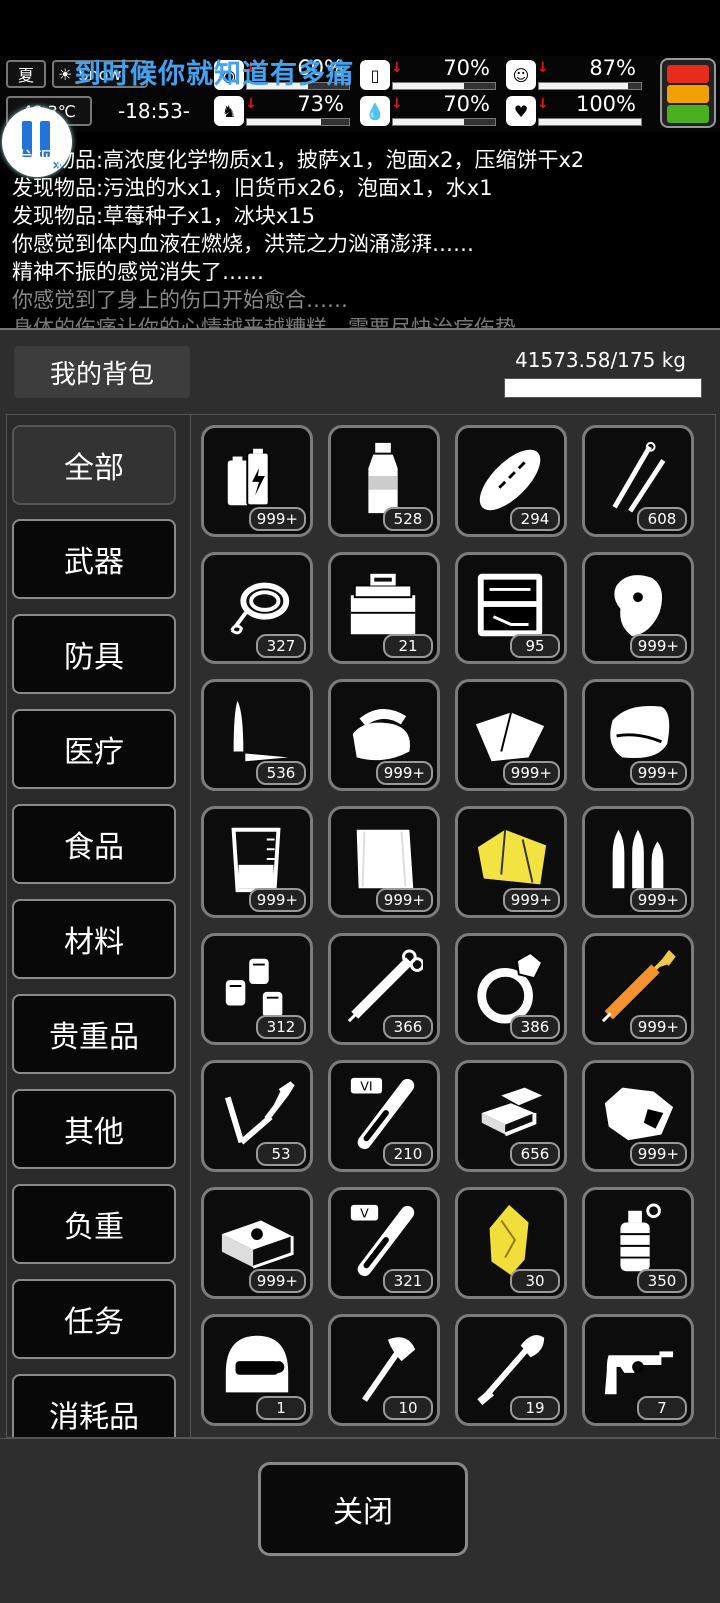 The width and height of the screenshot is (720, 1603). Describe the element at coordinates (360, 28) in the screenshot. I see `status-bar` at that location.